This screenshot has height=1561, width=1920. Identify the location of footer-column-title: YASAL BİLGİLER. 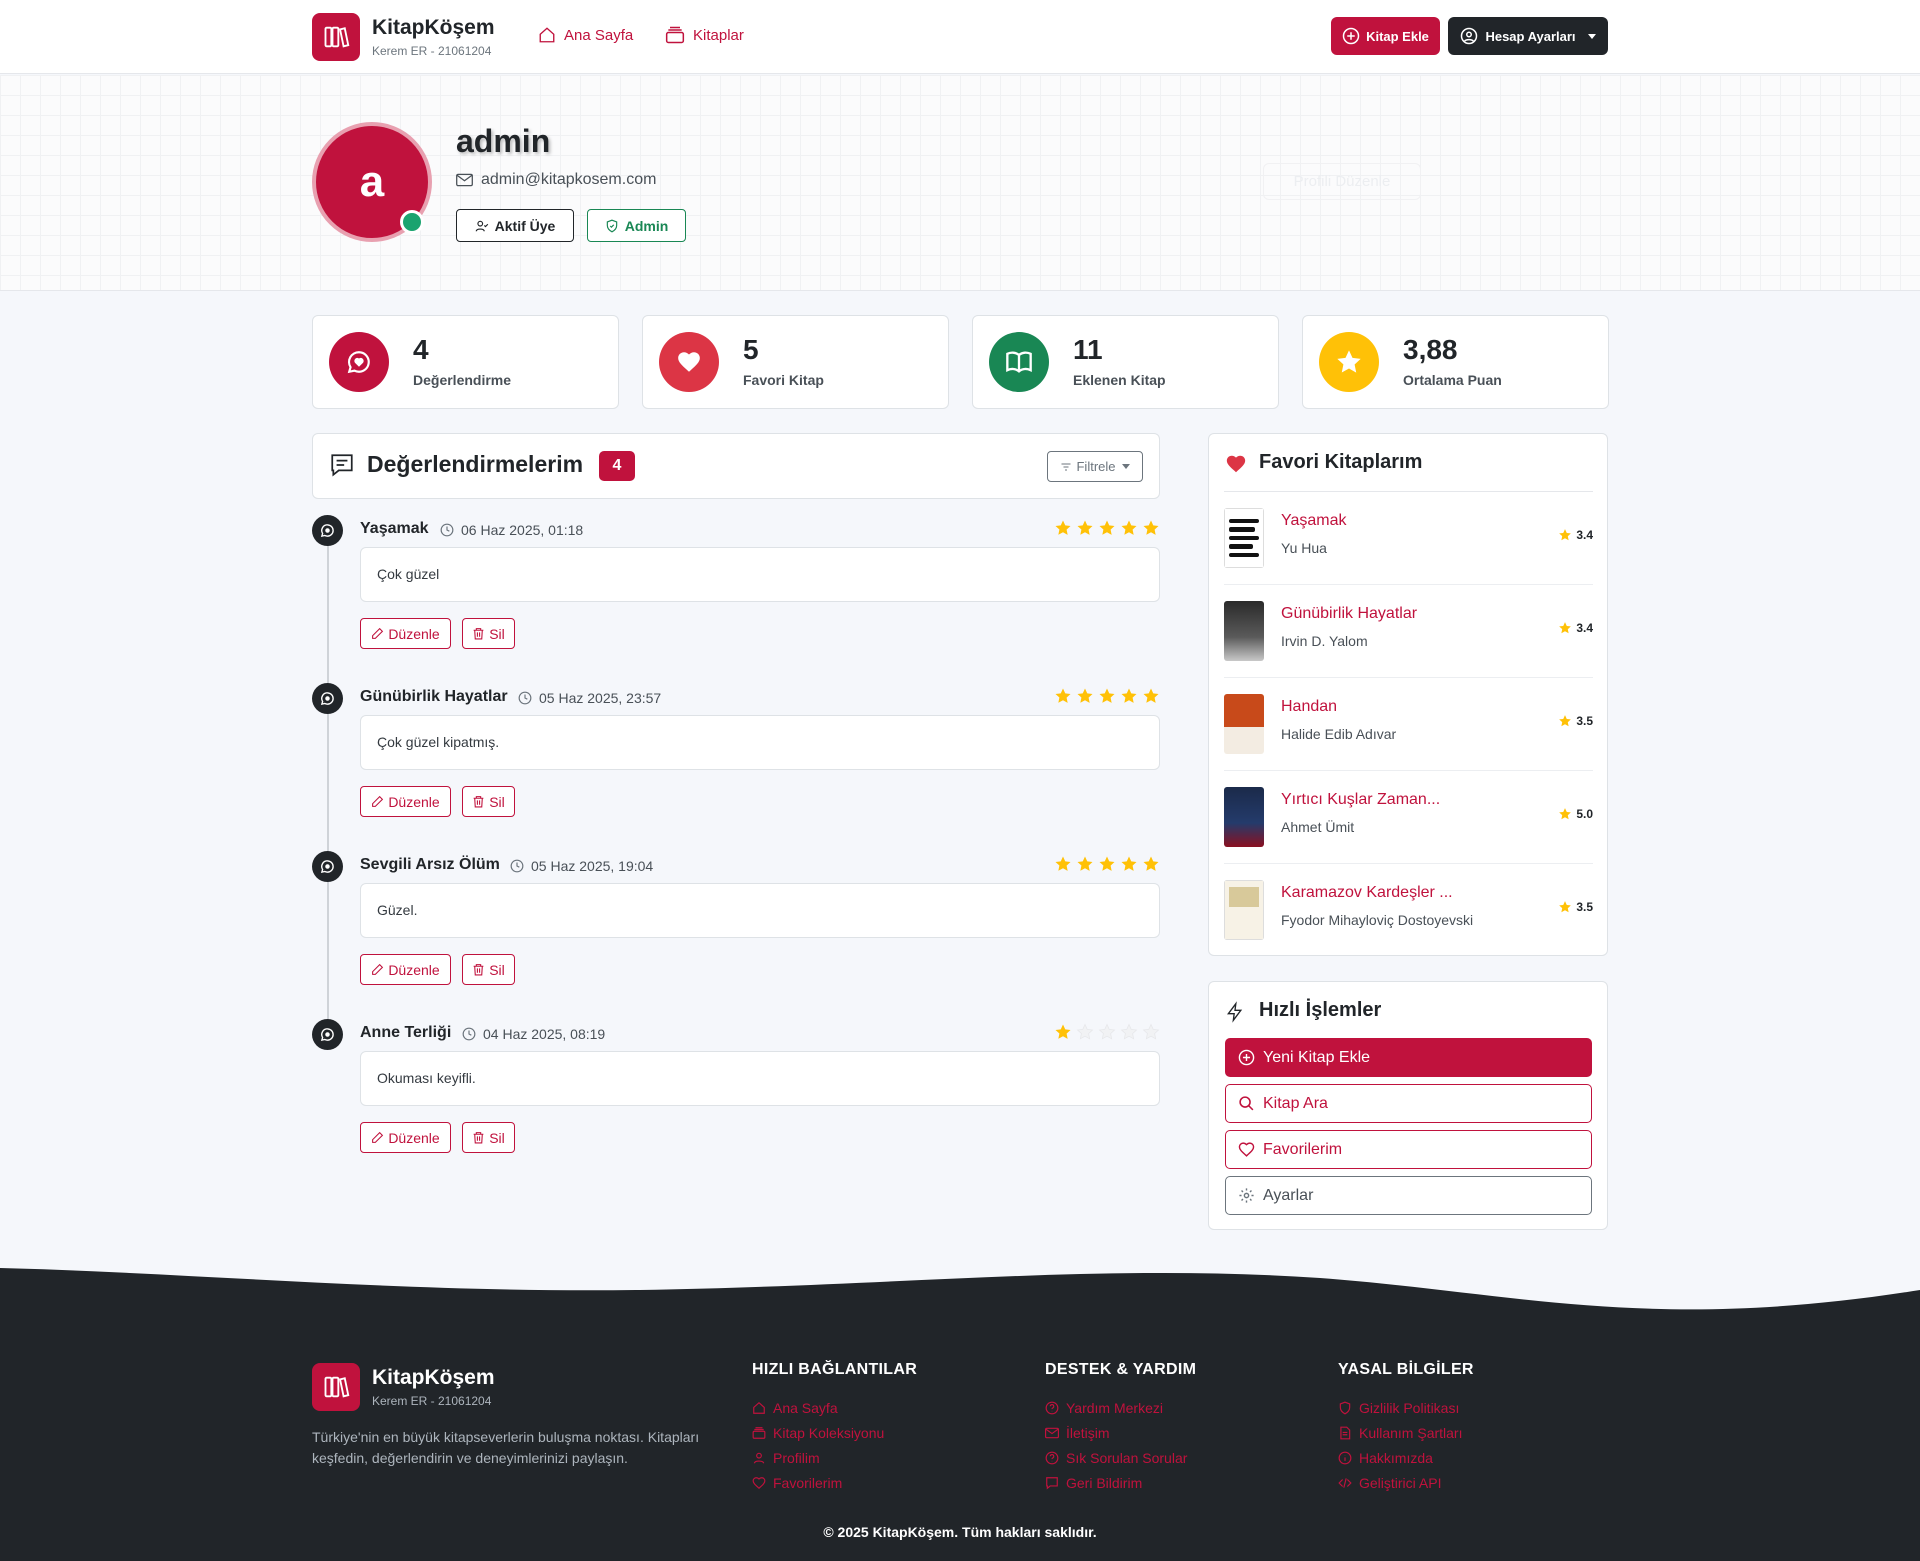
(1406, 1369).